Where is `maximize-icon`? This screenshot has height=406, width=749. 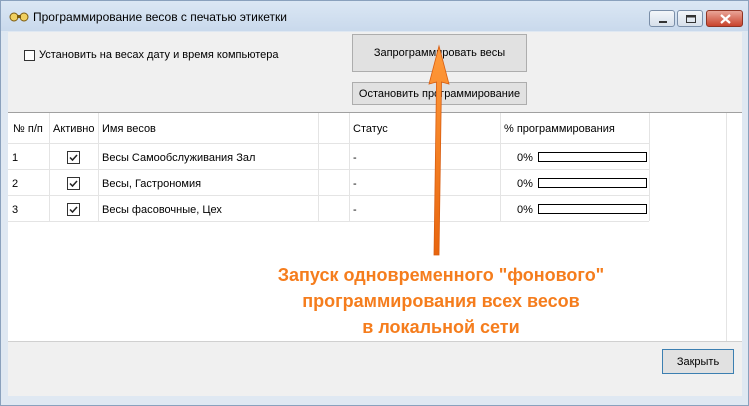 maximize-icon is located at coordinates (691, 19).